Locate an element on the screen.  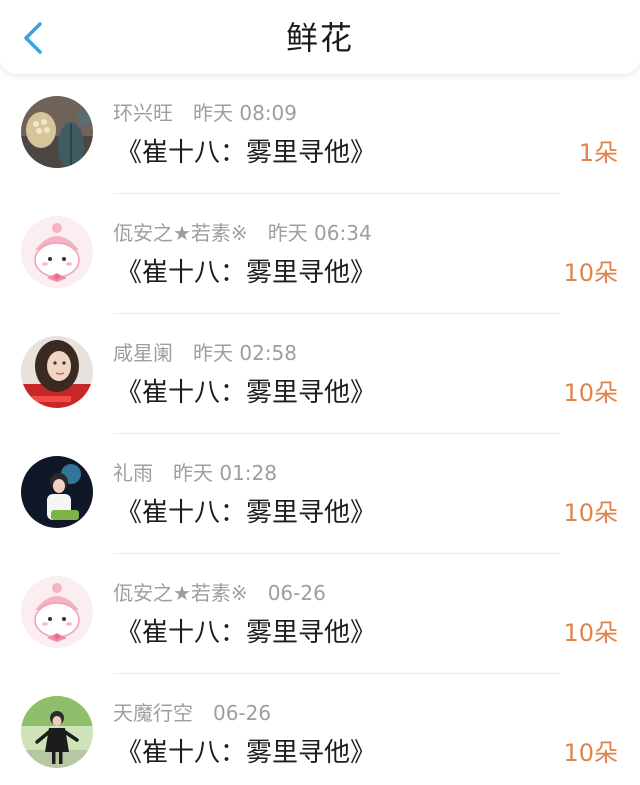
top-bar: 鲜花 is located at coordinates (320, 37).